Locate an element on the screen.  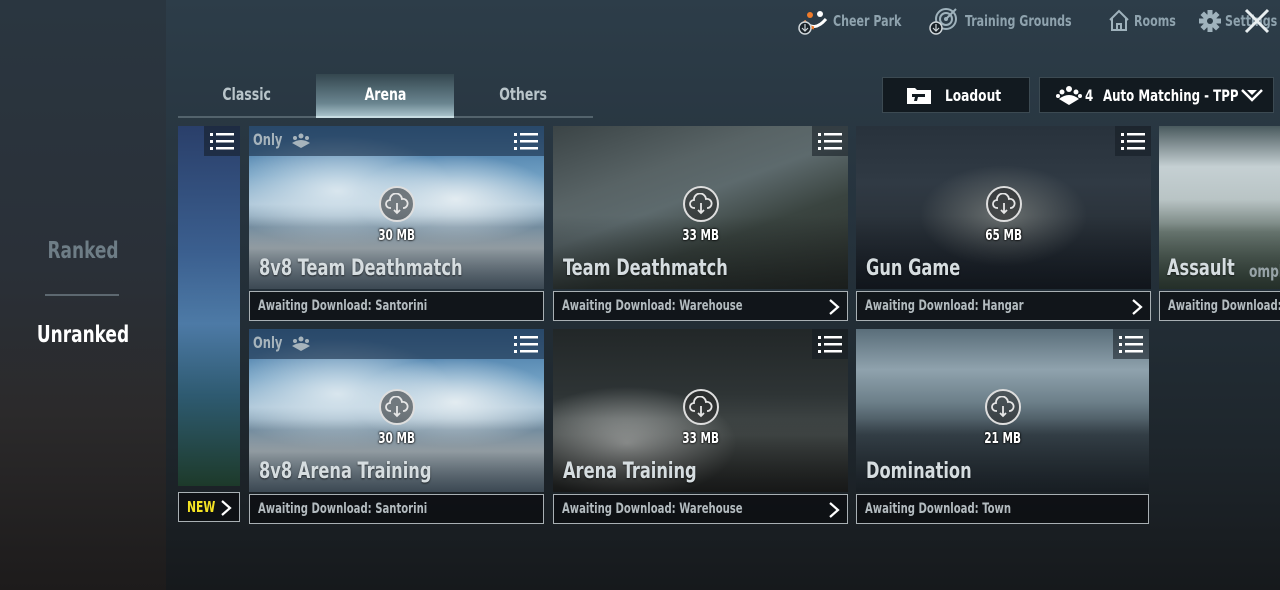
ranked-option: Ranked is located at coordinates (83, 251).